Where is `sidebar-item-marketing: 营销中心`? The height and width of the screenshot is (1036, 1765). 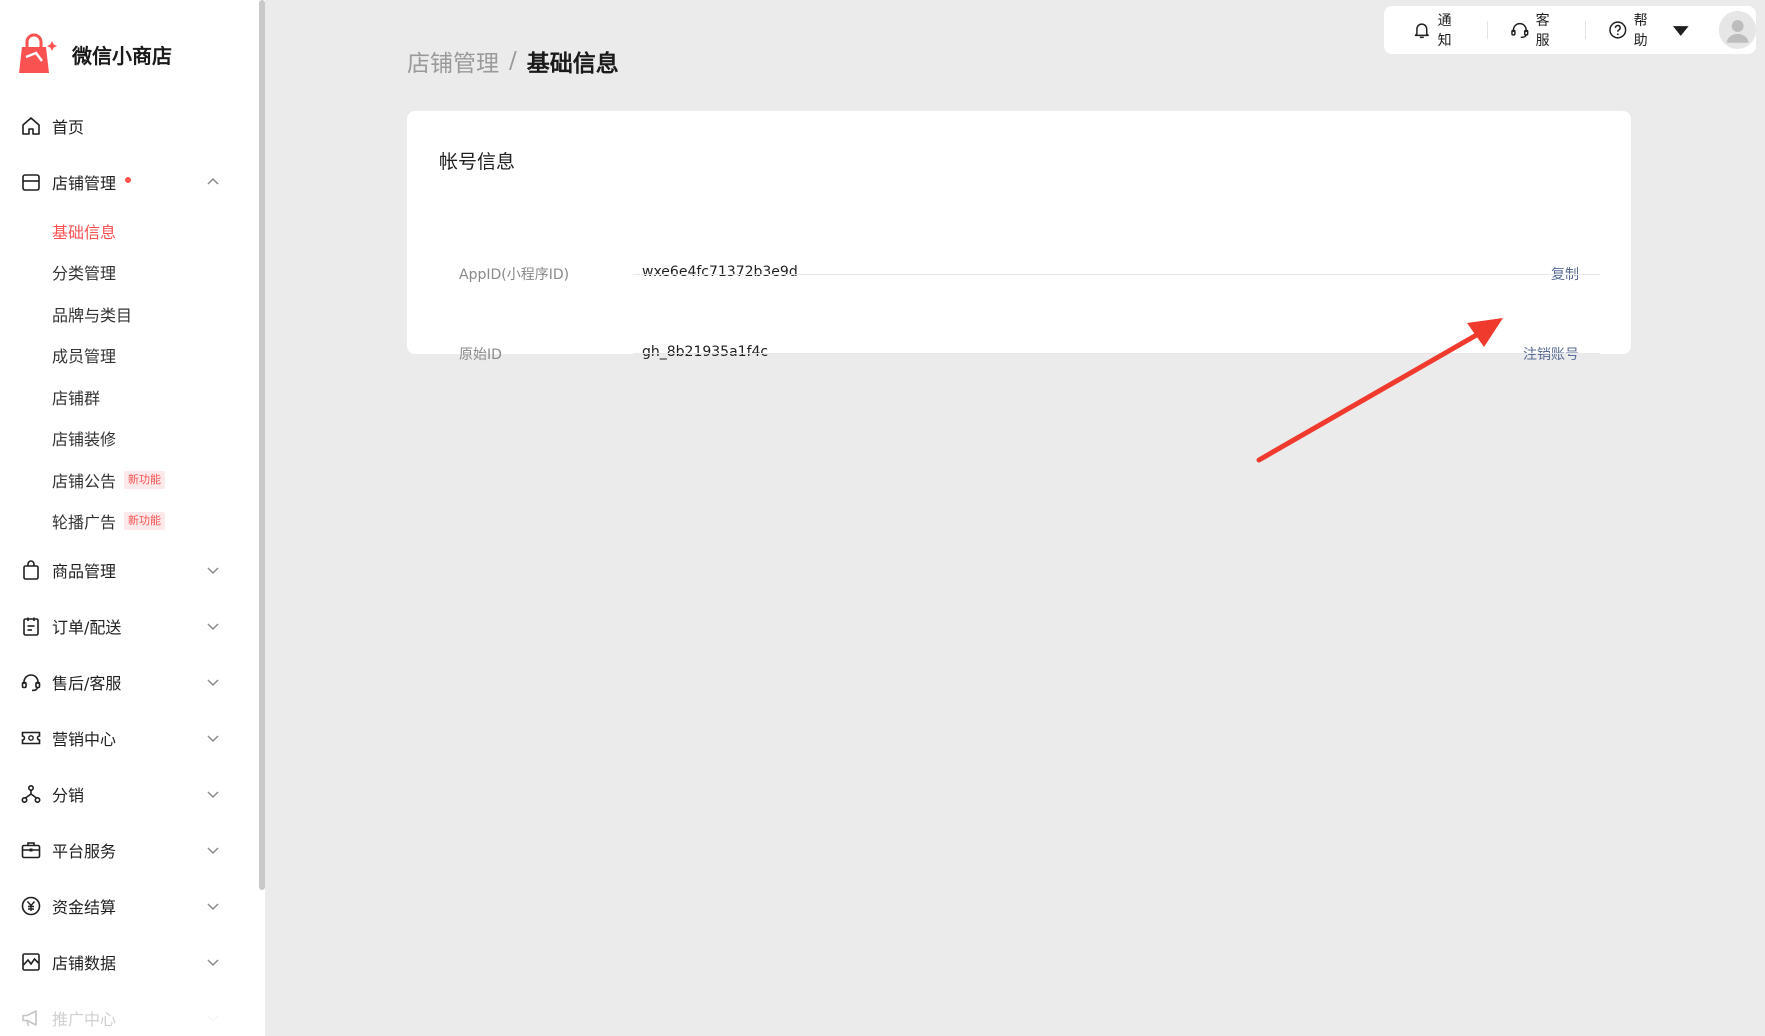 sidebar-item-marketing: 营销中心 is located at coordinates (129, 738).